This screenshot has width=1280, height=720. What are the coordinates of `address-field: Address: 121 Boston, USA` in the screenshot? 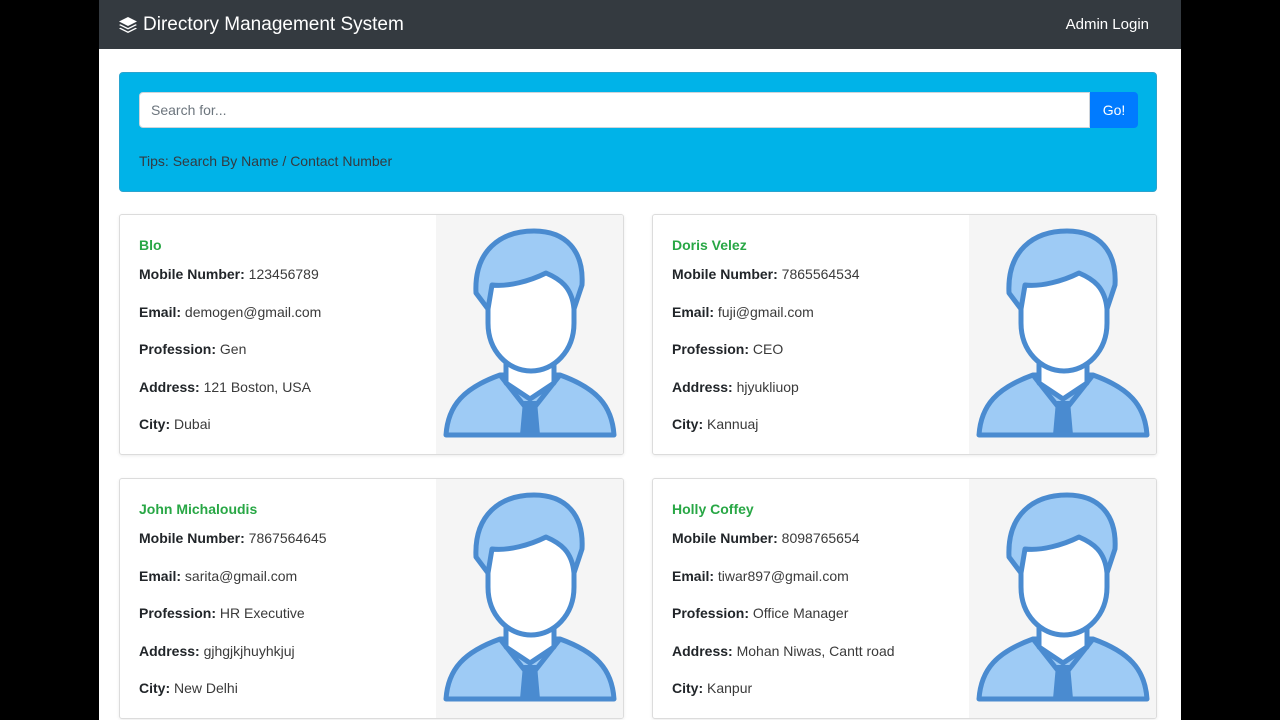 It's located at (225, 387).